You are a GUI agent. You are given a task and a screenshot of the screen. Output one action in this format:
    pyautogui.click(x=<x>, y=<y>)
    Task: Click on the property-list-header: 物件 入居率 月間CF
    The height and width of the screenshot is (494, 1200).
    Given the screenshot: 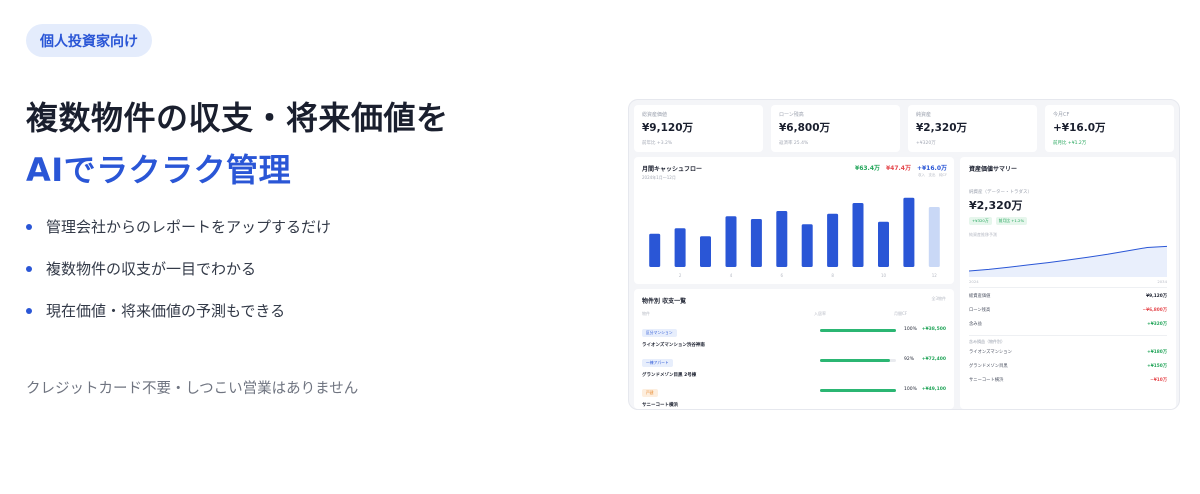 What is the action you would take?
    pyautogui.click(x=794, y=314)
    